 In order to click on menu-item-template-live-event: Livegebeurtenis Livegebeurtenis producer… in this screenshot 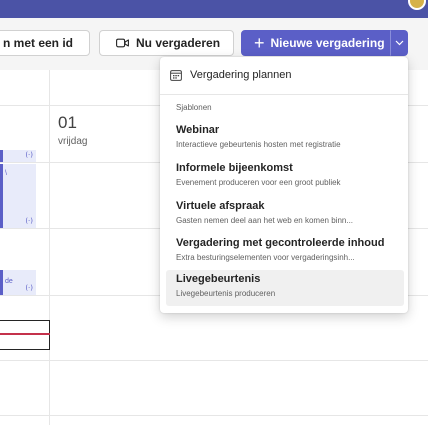, I will do `click(285, 288)`.